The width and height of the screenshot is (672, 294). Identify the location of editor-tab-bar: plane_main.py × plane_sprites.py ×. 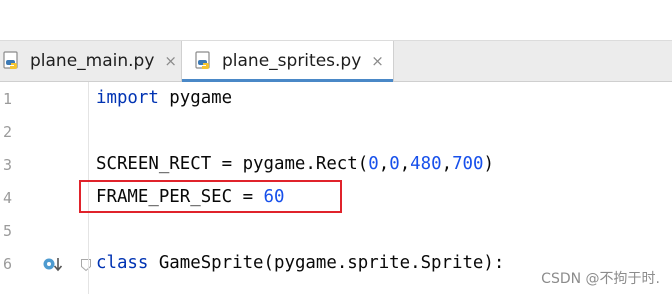
(336, 61).